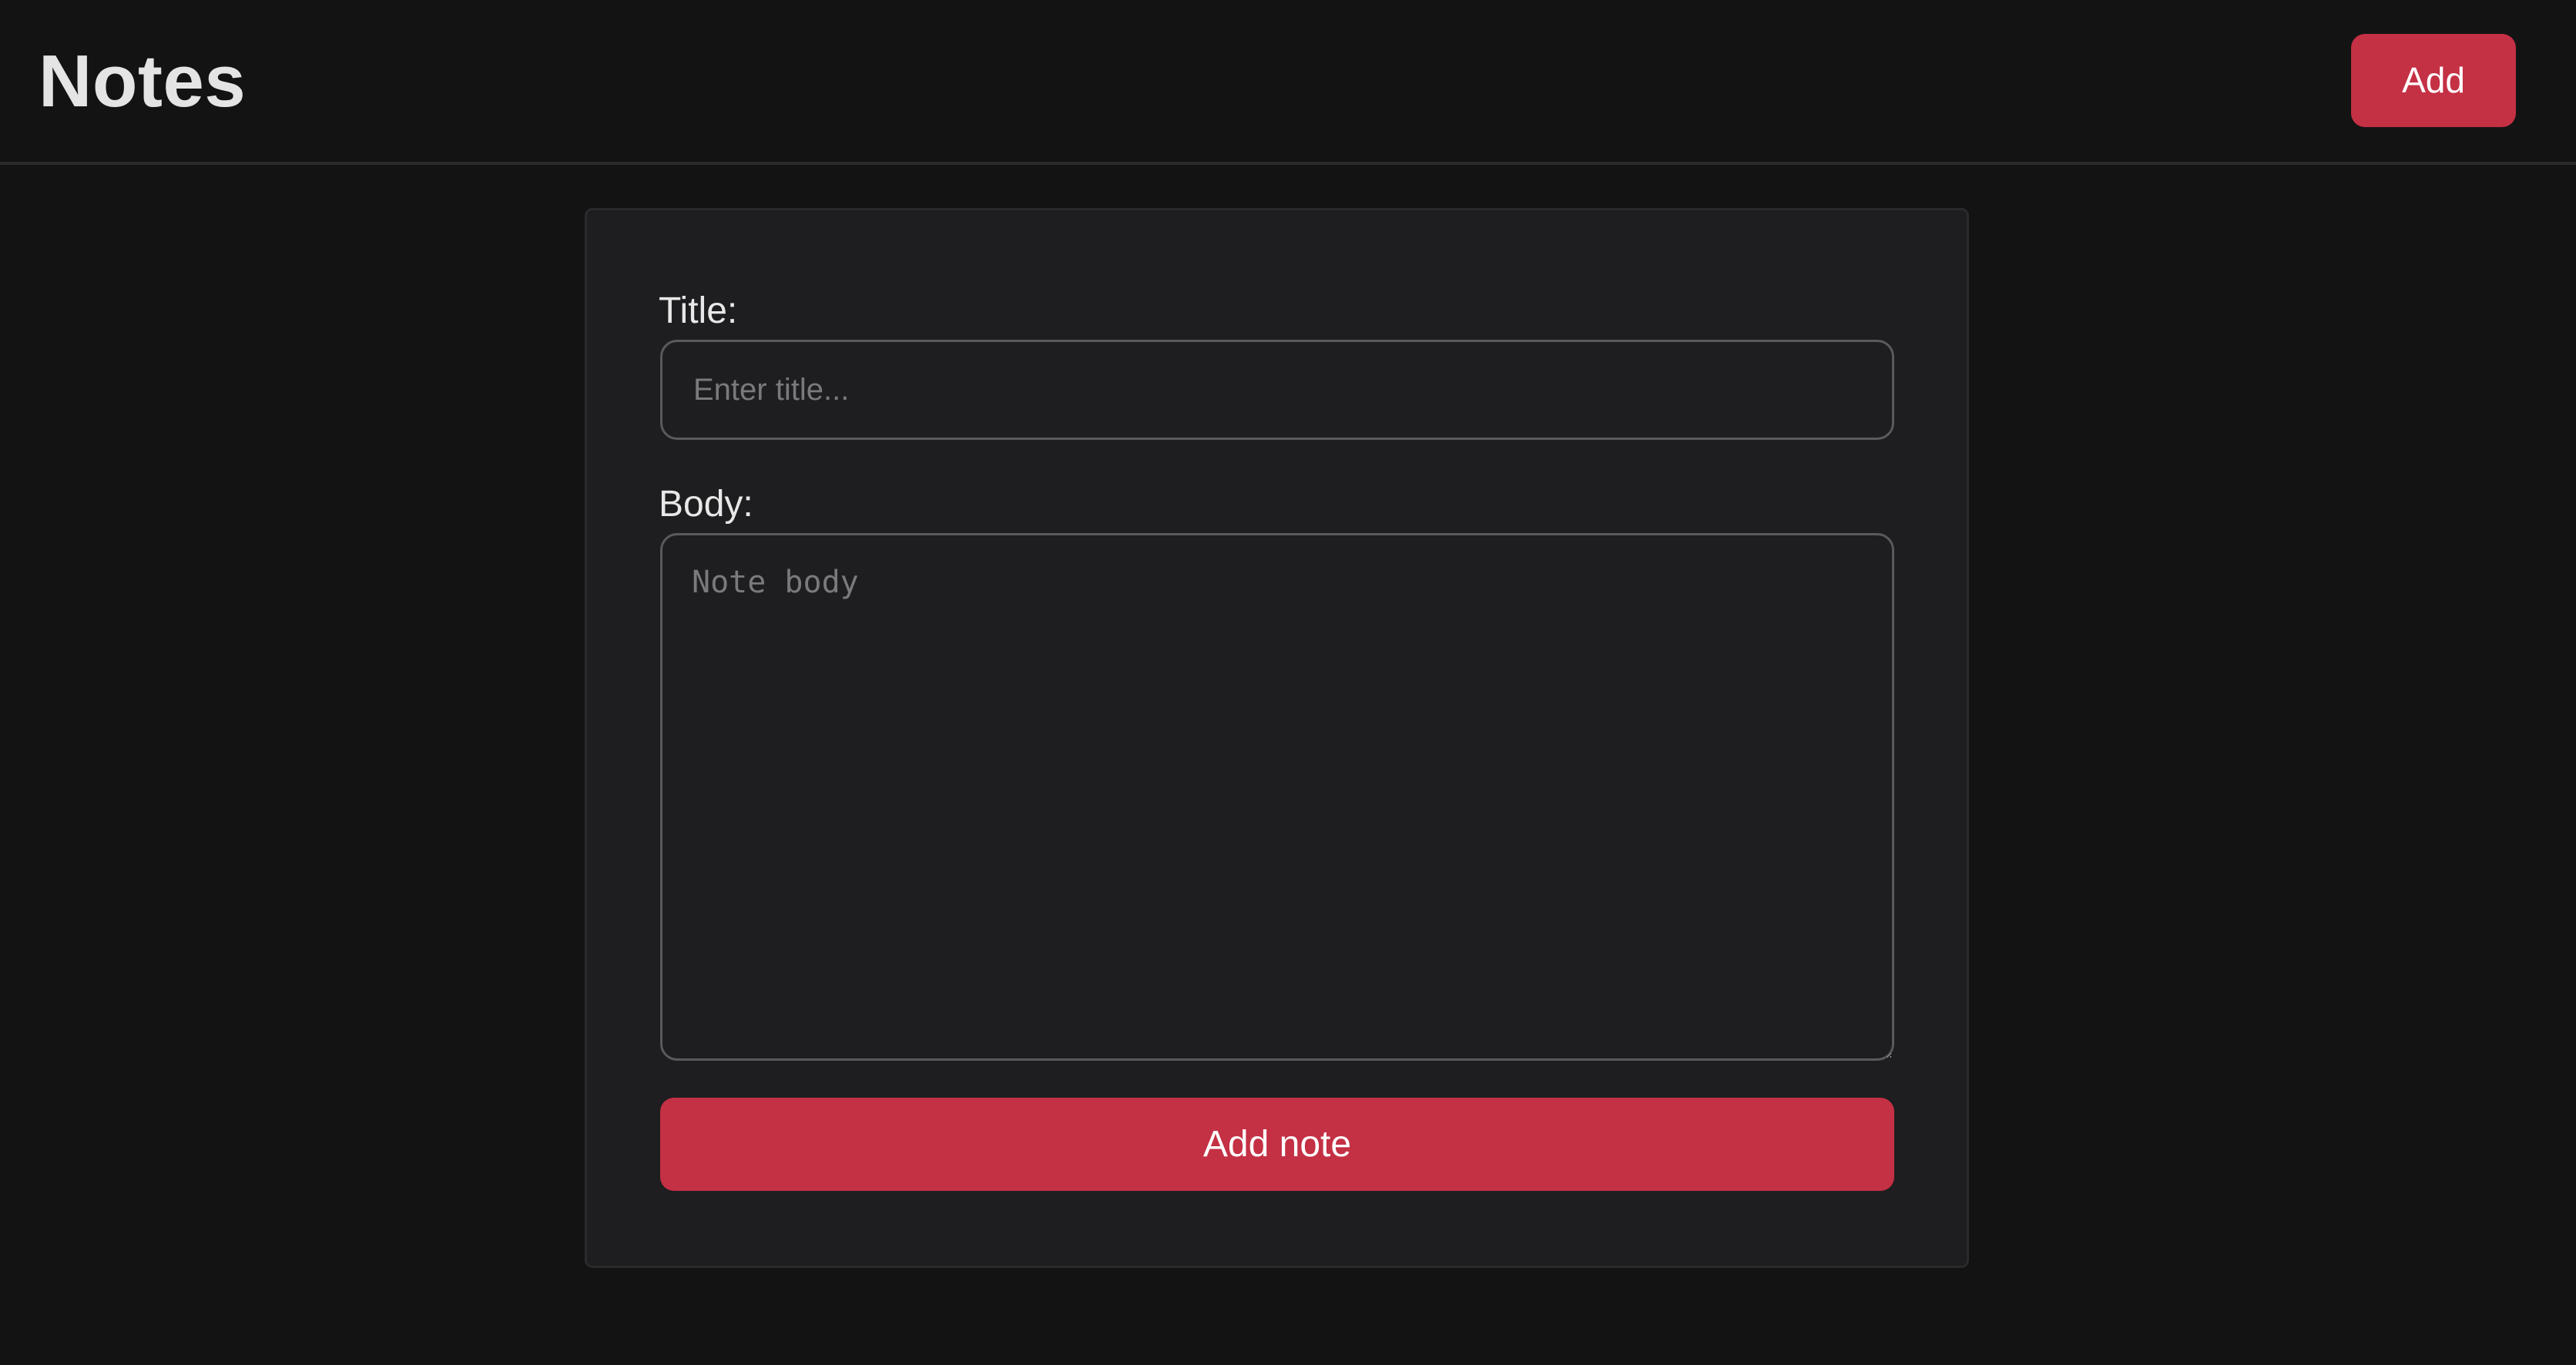 Image resolution: width=2576 pixels, height=1365 pixels. Describe the element at coordinates (1277, 390) in the screenshot. I see `title-input` at that location.